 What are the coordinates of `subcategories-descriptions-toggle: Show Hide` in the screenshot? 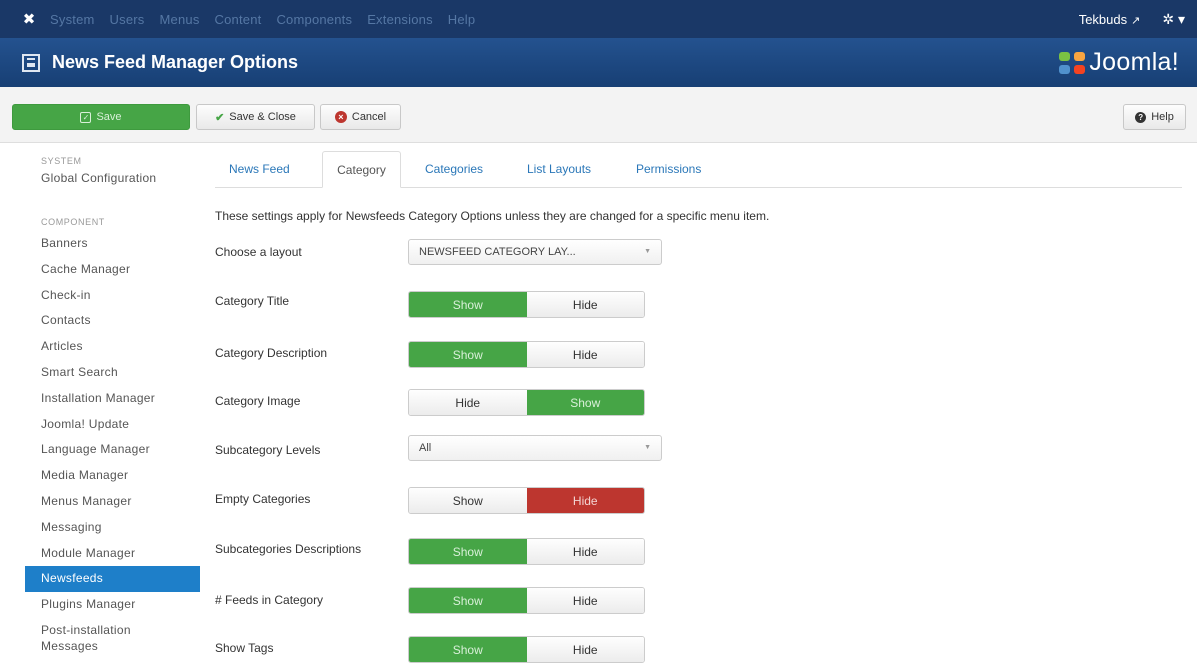 It's located at (526, 551).